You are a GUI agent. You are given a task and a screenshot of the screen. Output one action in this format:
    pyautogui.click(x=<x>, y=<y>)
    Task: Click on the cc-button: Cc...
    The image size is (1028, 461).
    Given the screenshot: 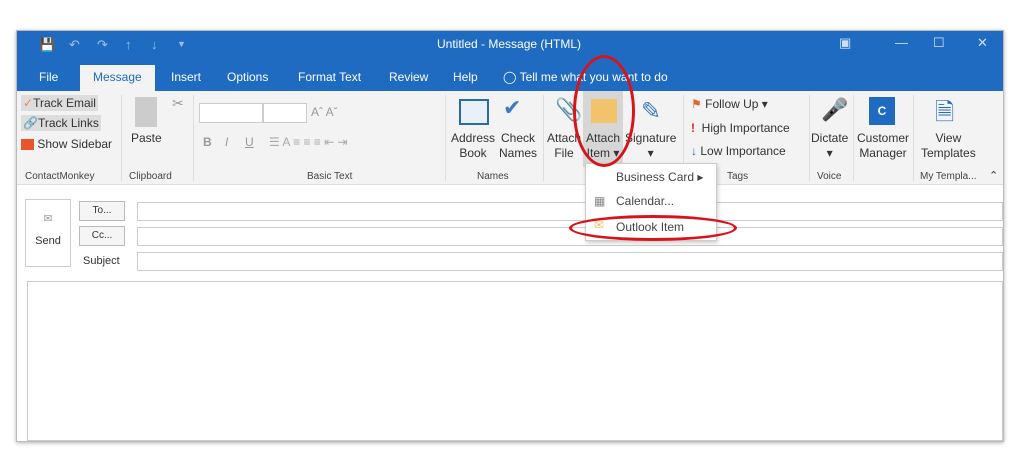 What is the action you would take?
    pyautogui.click(x=102, y=236)
    